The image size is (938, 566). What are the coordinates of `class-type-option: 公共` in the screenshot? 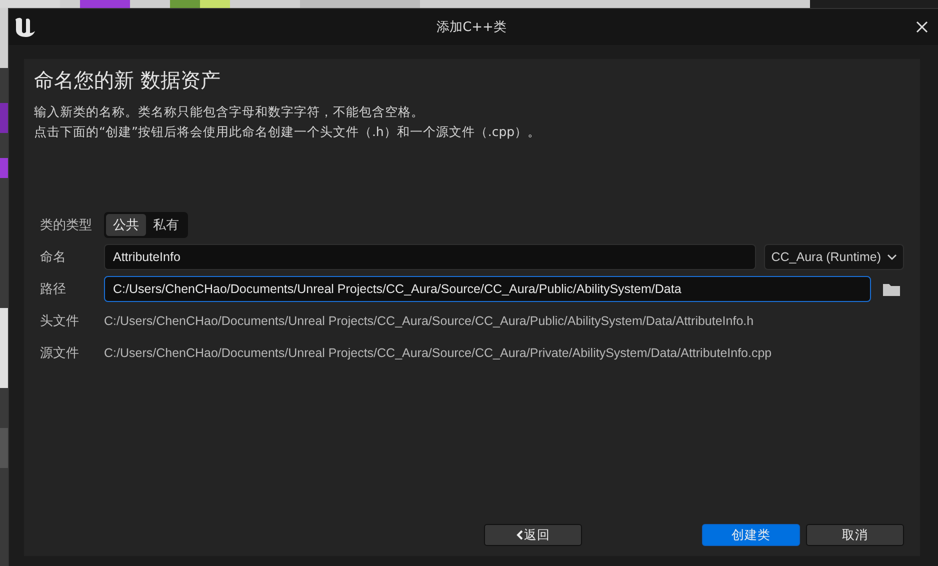 It's located at (126, 225).